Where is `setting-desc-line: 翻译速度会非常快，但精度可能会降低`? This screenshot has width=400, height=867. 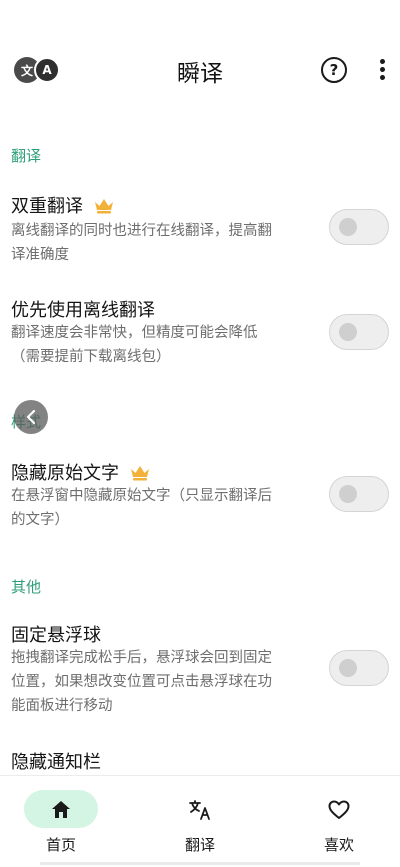
setting-desc-line: 翻译速度会非常快，但精度可能会降低 is located at coordinates (134, 333).